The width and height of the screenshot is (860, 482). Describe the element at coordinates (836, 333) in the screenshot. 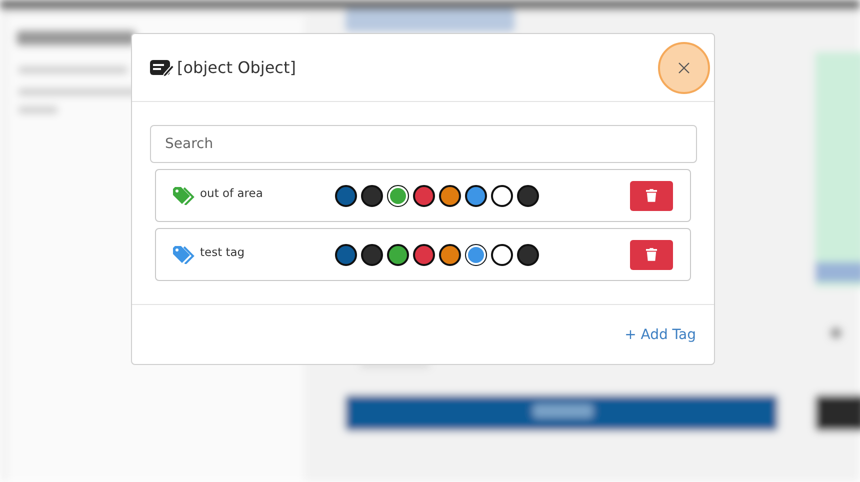

I see `blurred-icon` at that location.